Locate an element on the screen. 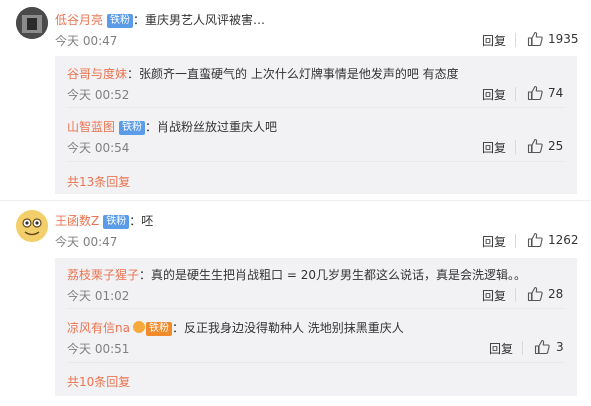 This screenshot has height=406, width=591. more-replies-link: 共10条回复 is located at coordinates (98, 381).